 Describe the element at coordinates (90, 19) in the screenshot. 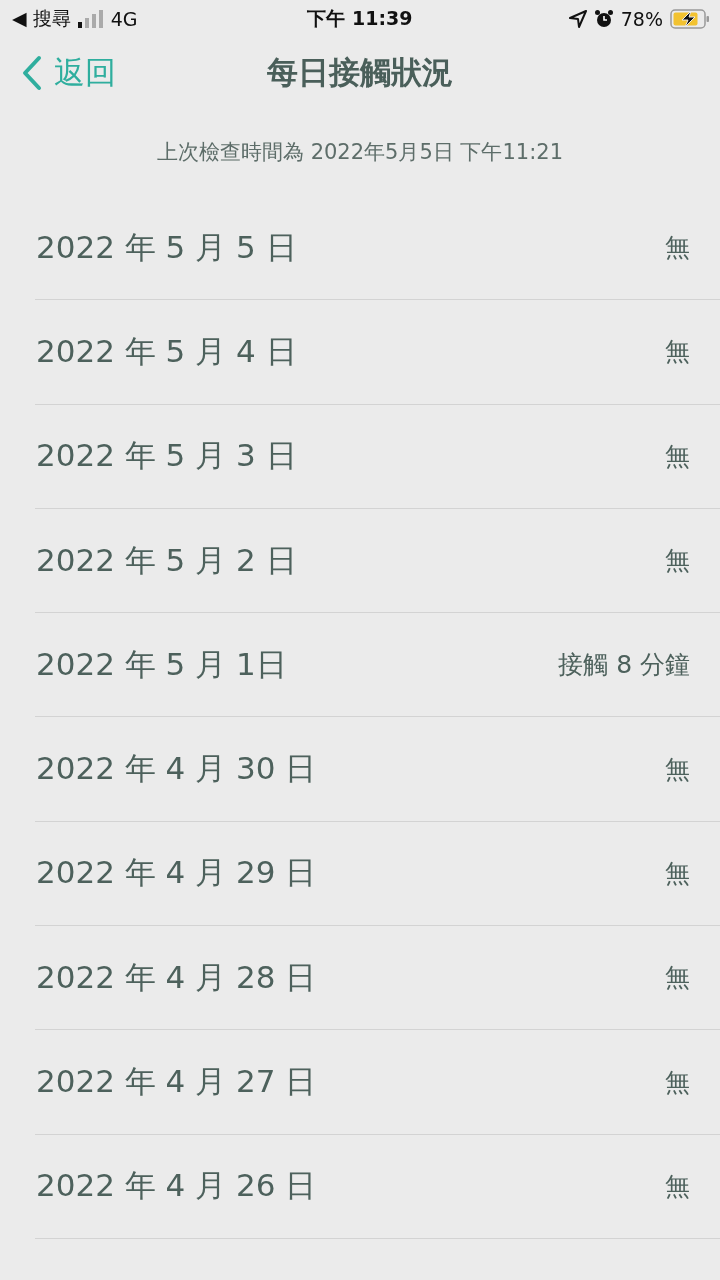

I see `signal-icon` at that location.